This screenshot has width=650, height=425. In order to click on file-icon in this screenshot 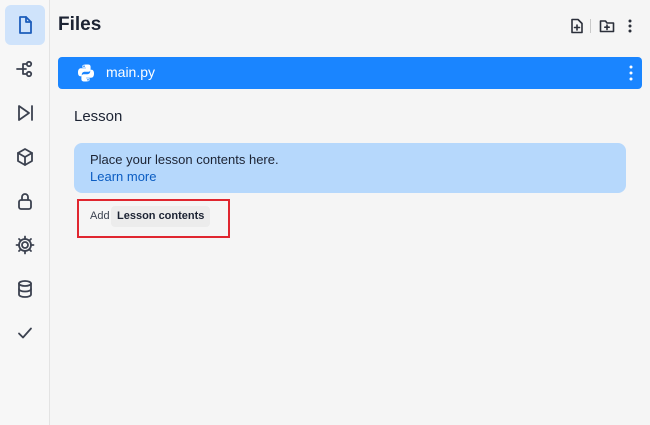, I will do `click(25, 25)`.